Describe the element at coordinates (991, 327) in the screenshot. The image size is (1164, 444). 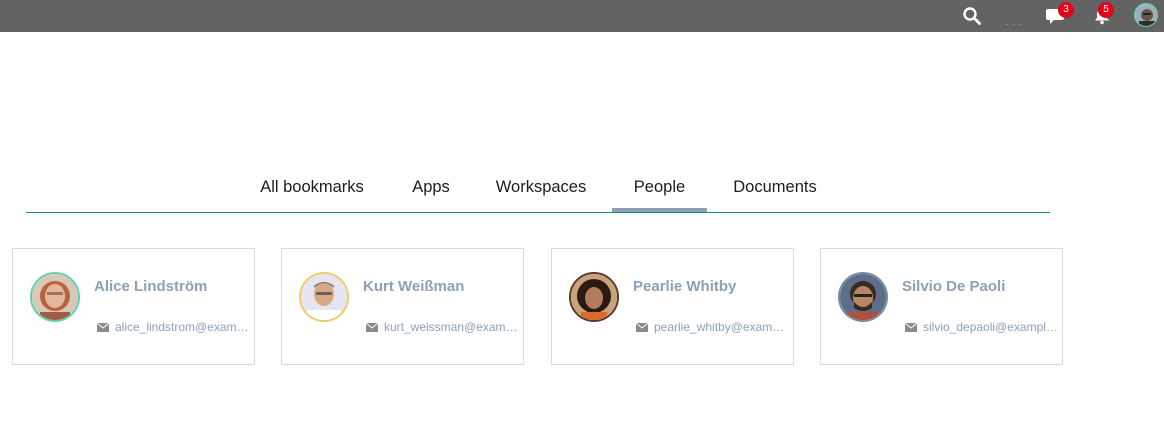
I see `person-email: silvio_depaoli@example.com` at that location.